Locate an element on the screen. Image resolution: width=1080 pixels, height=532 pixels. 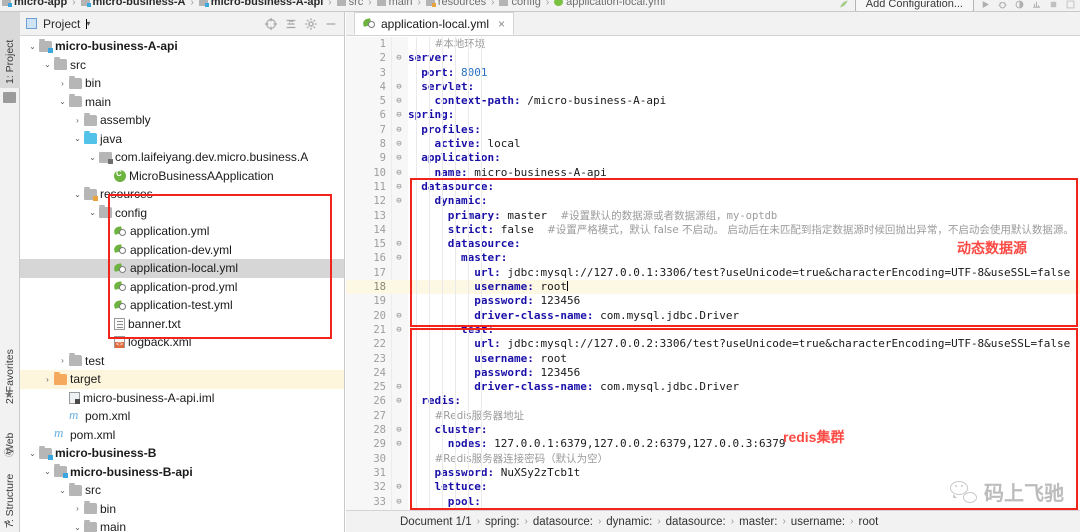
status-item-2: datasource: is located at coordinates (563, 522).